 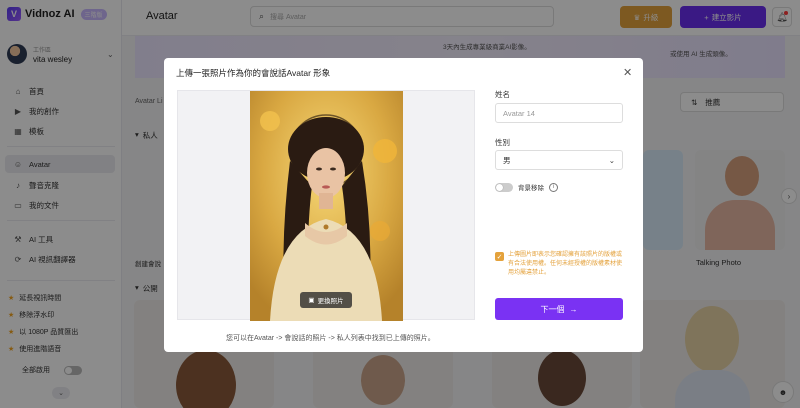 What do you see at coordinates (559, 160) in the screenshot?
I see `gender-select: 男 ⌄` at bounding box center [559, 160].